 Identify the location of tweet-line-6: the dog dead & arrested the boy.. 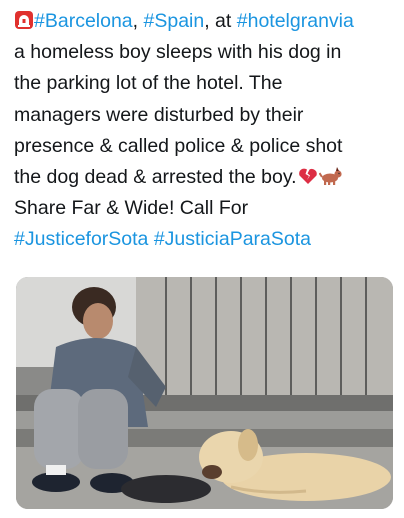
(204, 177).